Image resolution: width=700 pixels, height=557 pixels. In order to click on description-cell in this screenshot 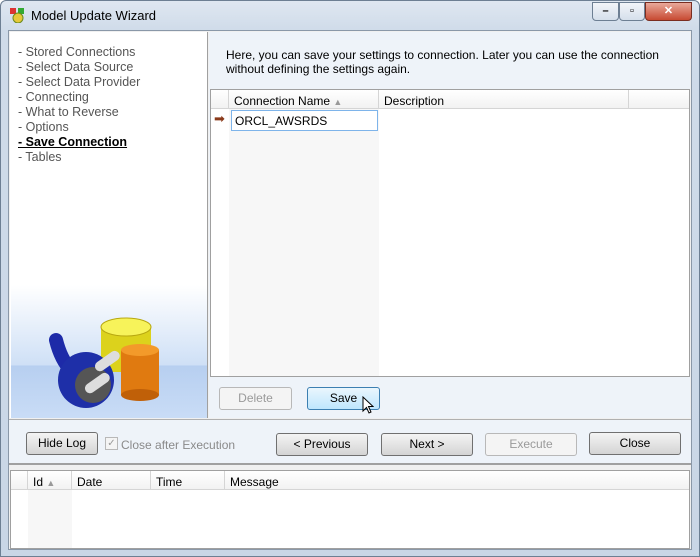, I will do `click(504, 120)`.